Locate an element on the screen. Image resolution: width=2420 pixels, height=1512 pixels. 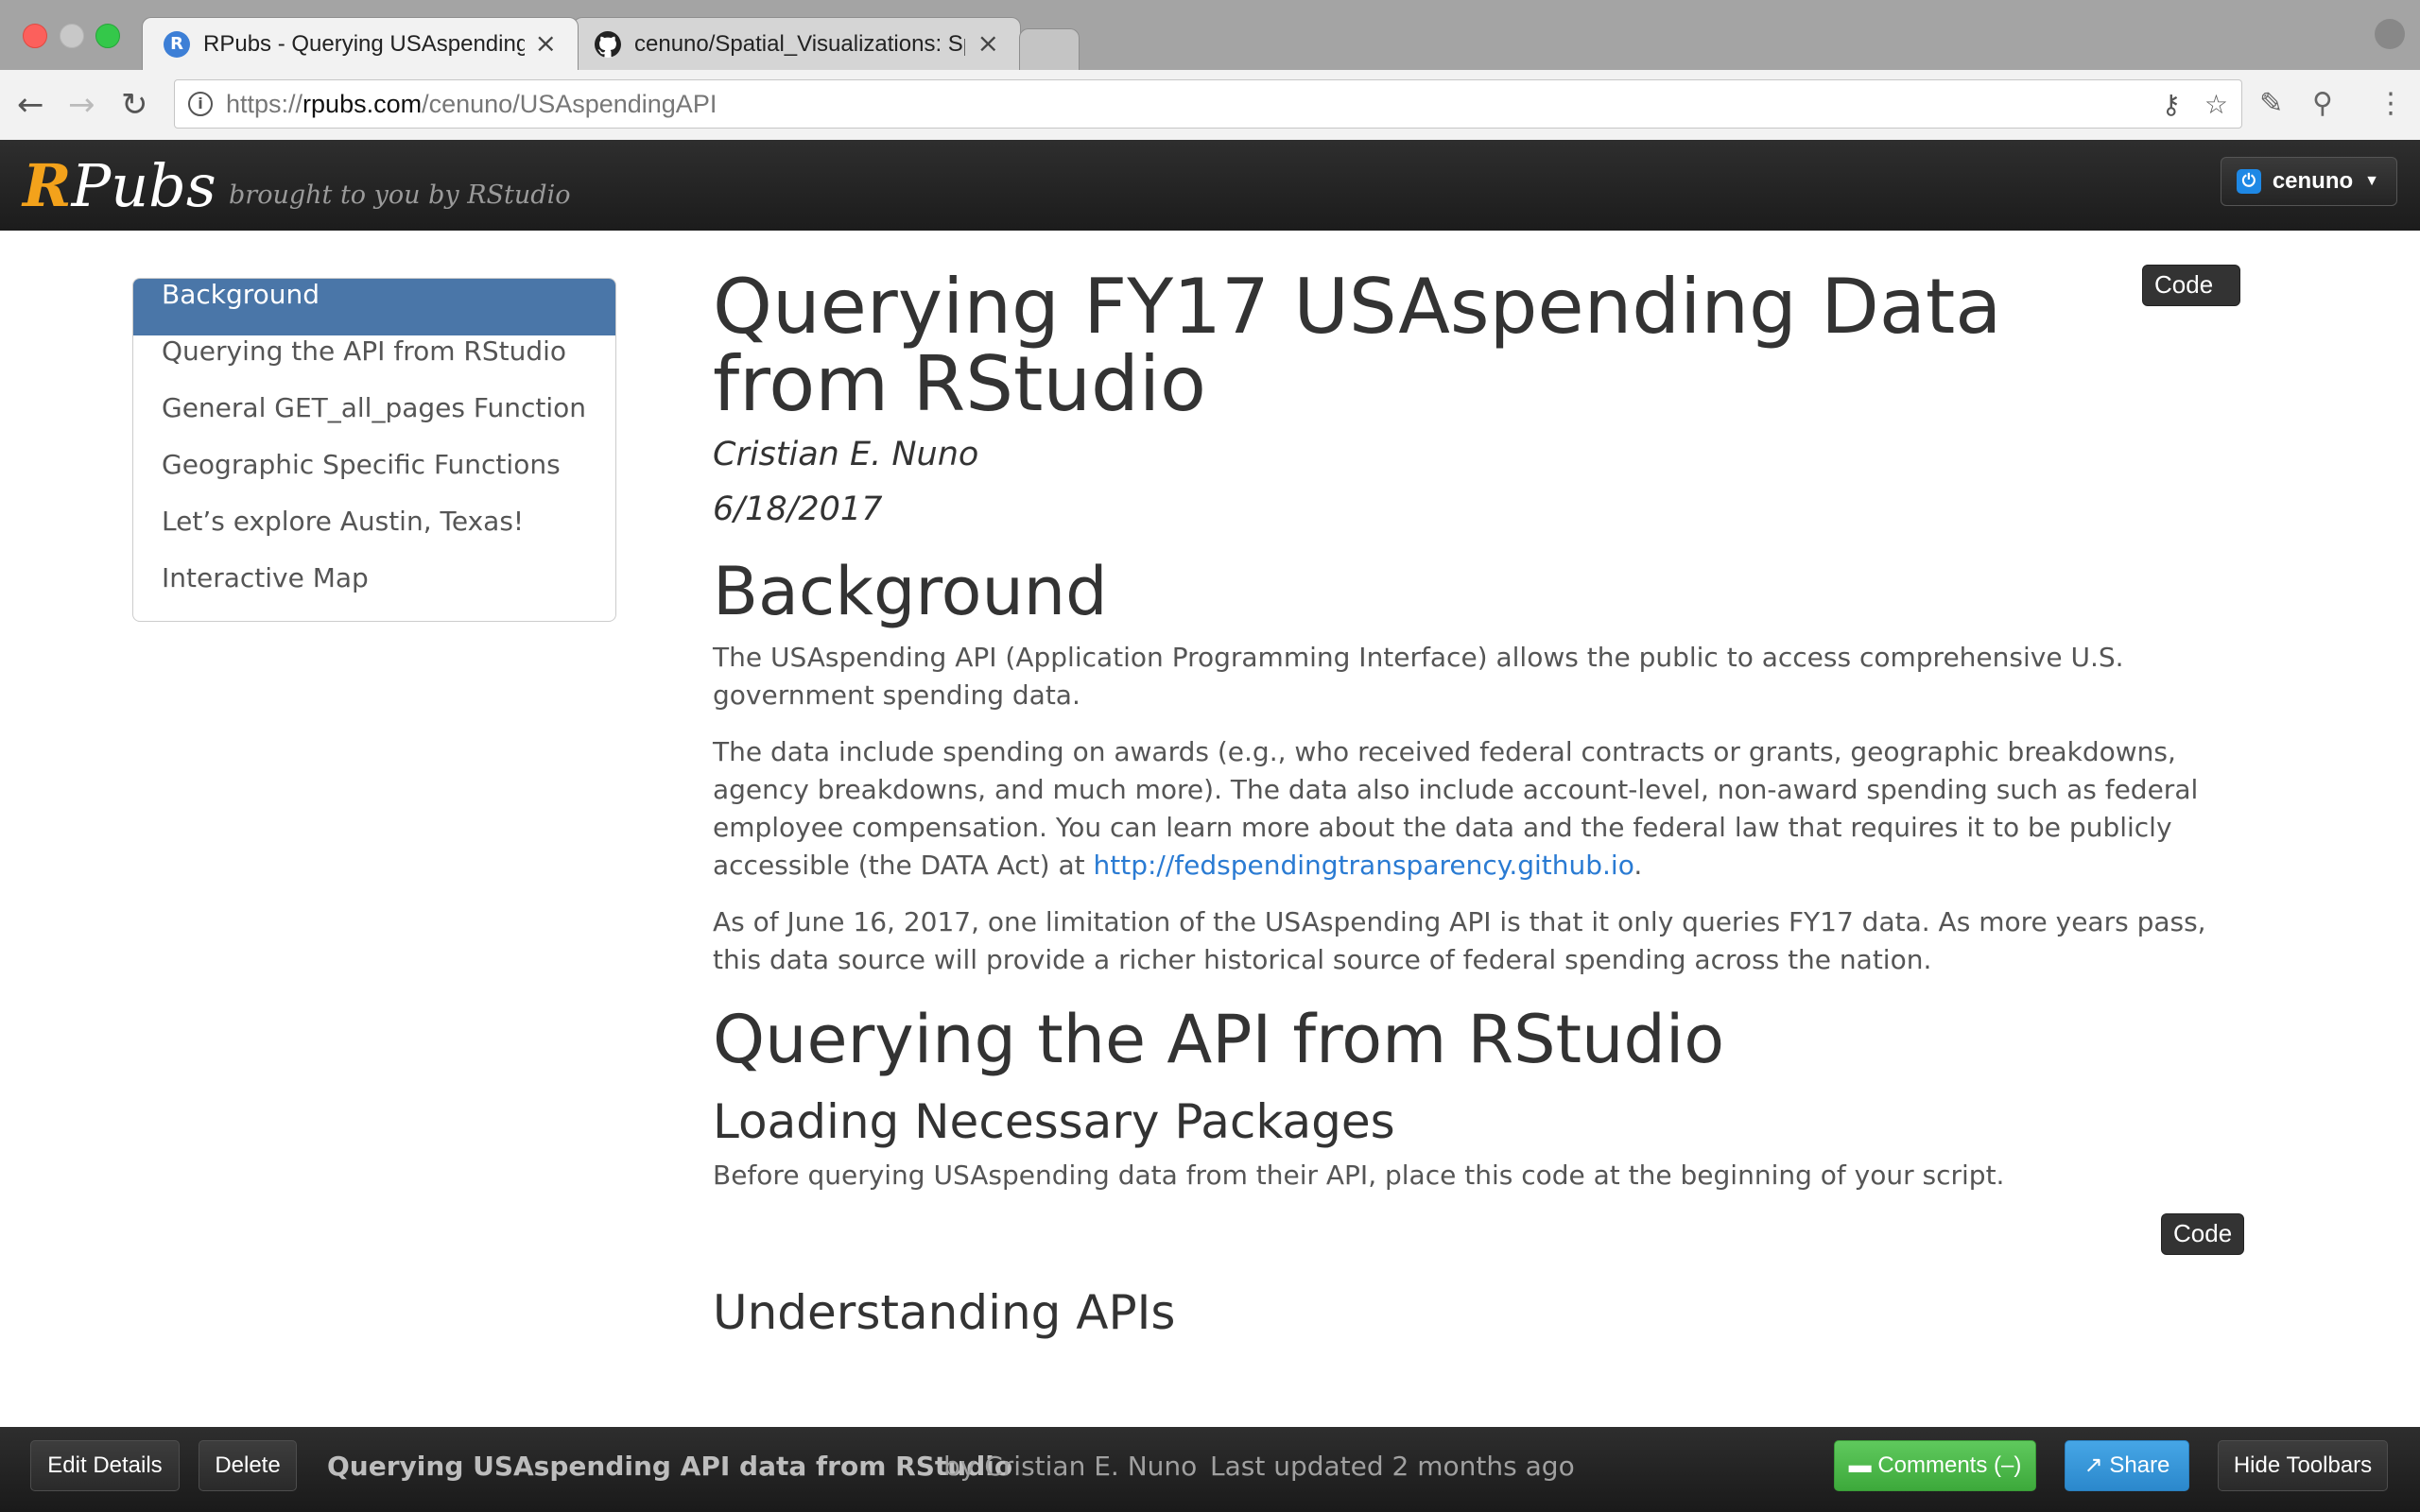
share-button: ↗ Share is located at coordinates (2127, 1465).